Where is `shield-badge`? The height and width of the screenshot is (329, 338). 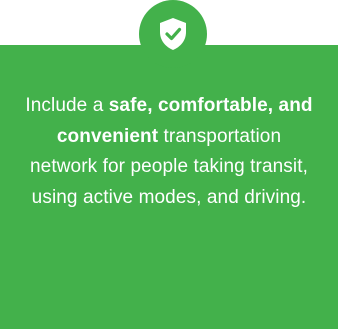
shield-badge is located at coordinates (173, 34).